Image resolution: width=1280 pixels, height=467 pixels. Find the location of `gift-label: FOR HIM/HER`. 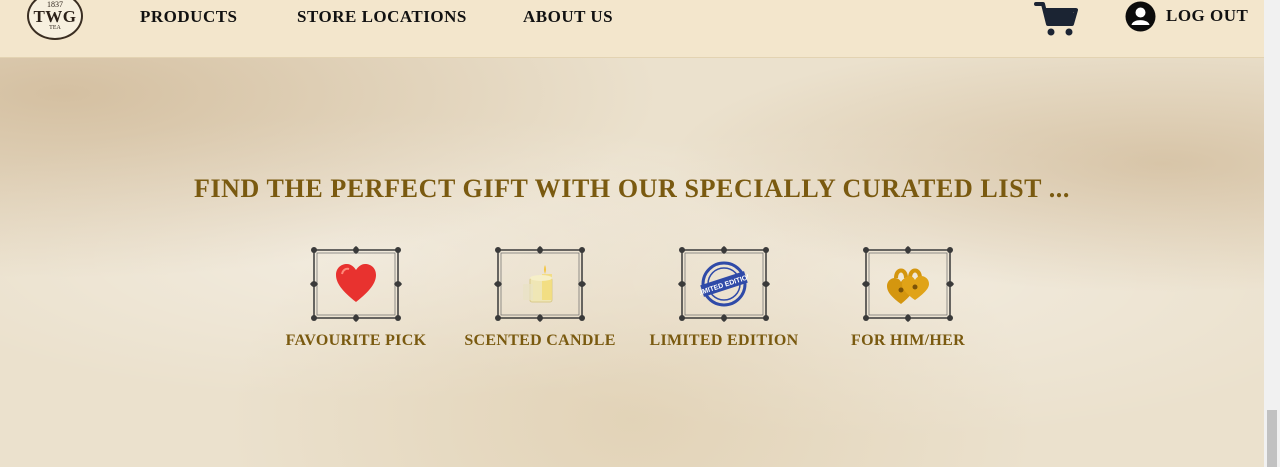

gift-label: FOR HIM/HER is located at coordinates (908, 340).